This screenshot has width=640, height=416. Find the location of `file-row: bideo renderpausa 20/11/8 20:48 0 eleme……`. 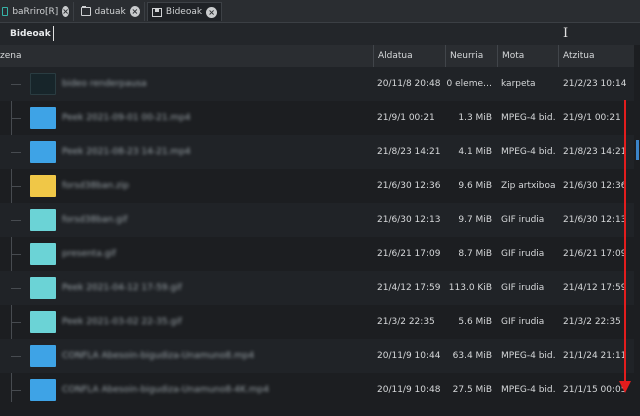

file-row: bideo renderpausa 20/11/8 20:48 0 eleme…… is located at coordinates (317, 84).